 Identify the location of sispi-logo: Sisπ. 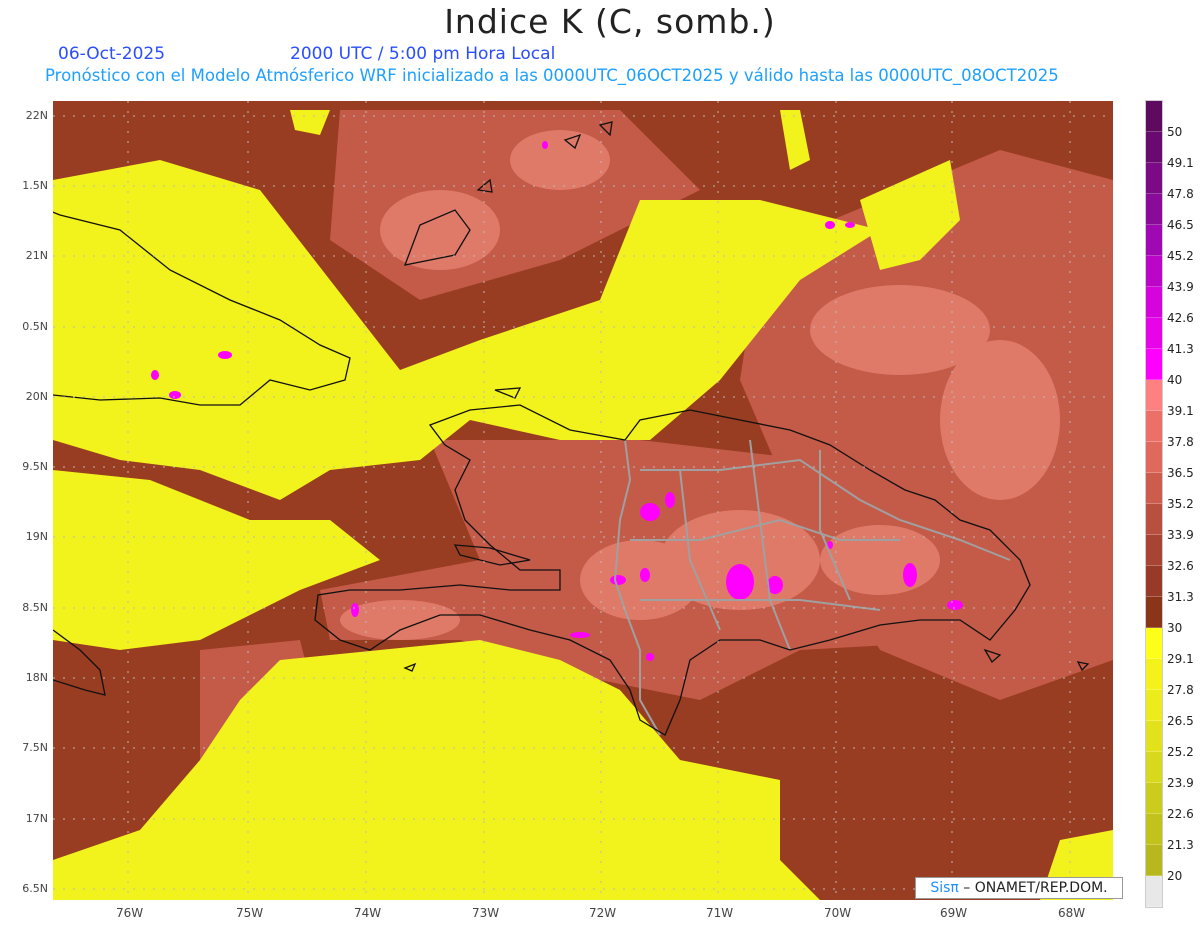
(944, 888).